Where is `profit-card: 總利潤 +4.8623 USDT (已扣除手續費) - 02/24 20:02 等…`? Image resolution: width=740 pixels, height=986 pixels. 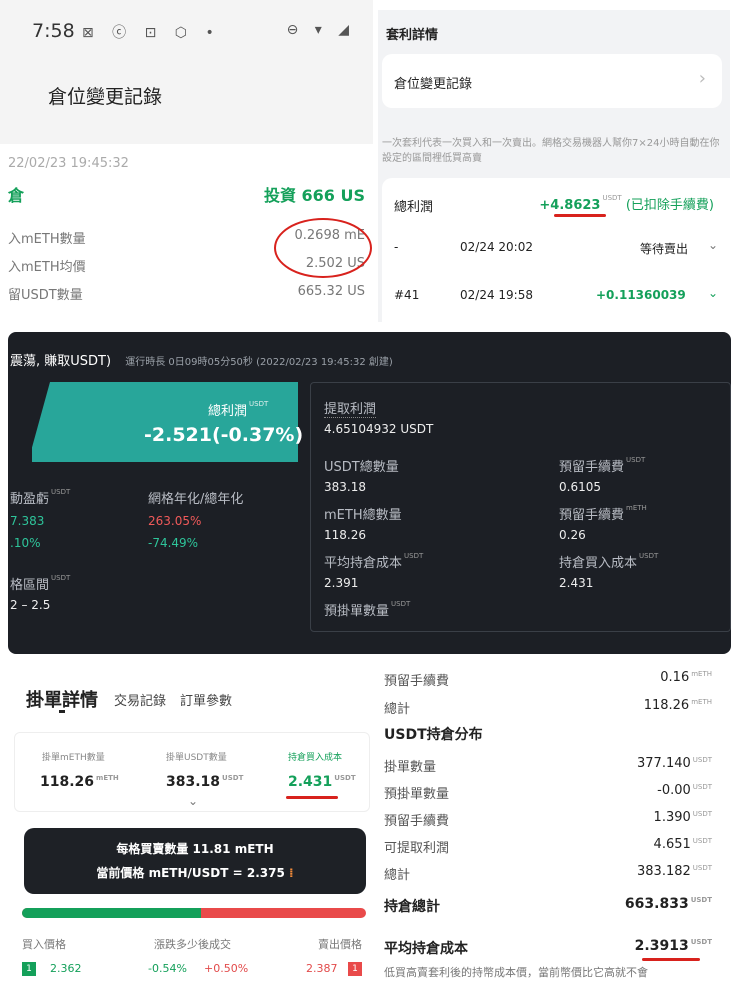
profit-card: 總利潤 +4.8623 USDT (已扣除手續費) - 02/24 20:02 等… is located at coordinates (556, 250).